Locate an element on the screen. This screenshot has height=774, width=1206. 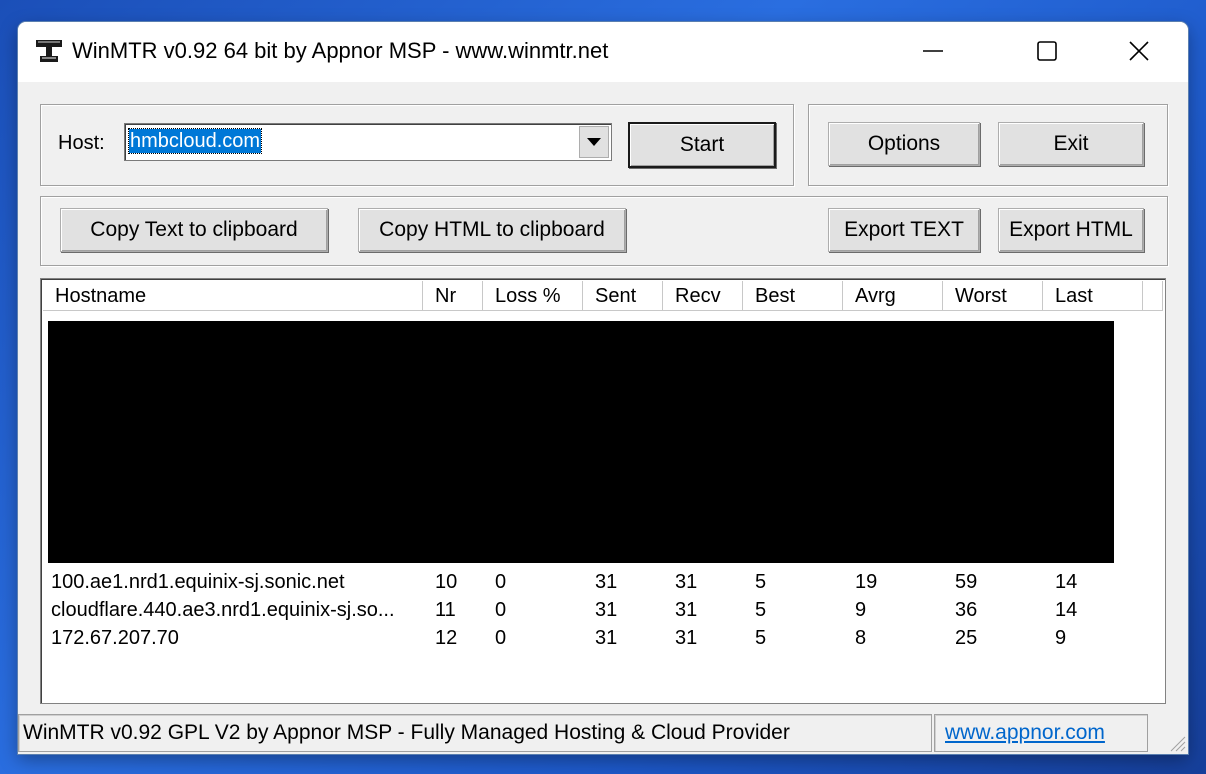
minimize-icon is located at coordinates (933, 51).